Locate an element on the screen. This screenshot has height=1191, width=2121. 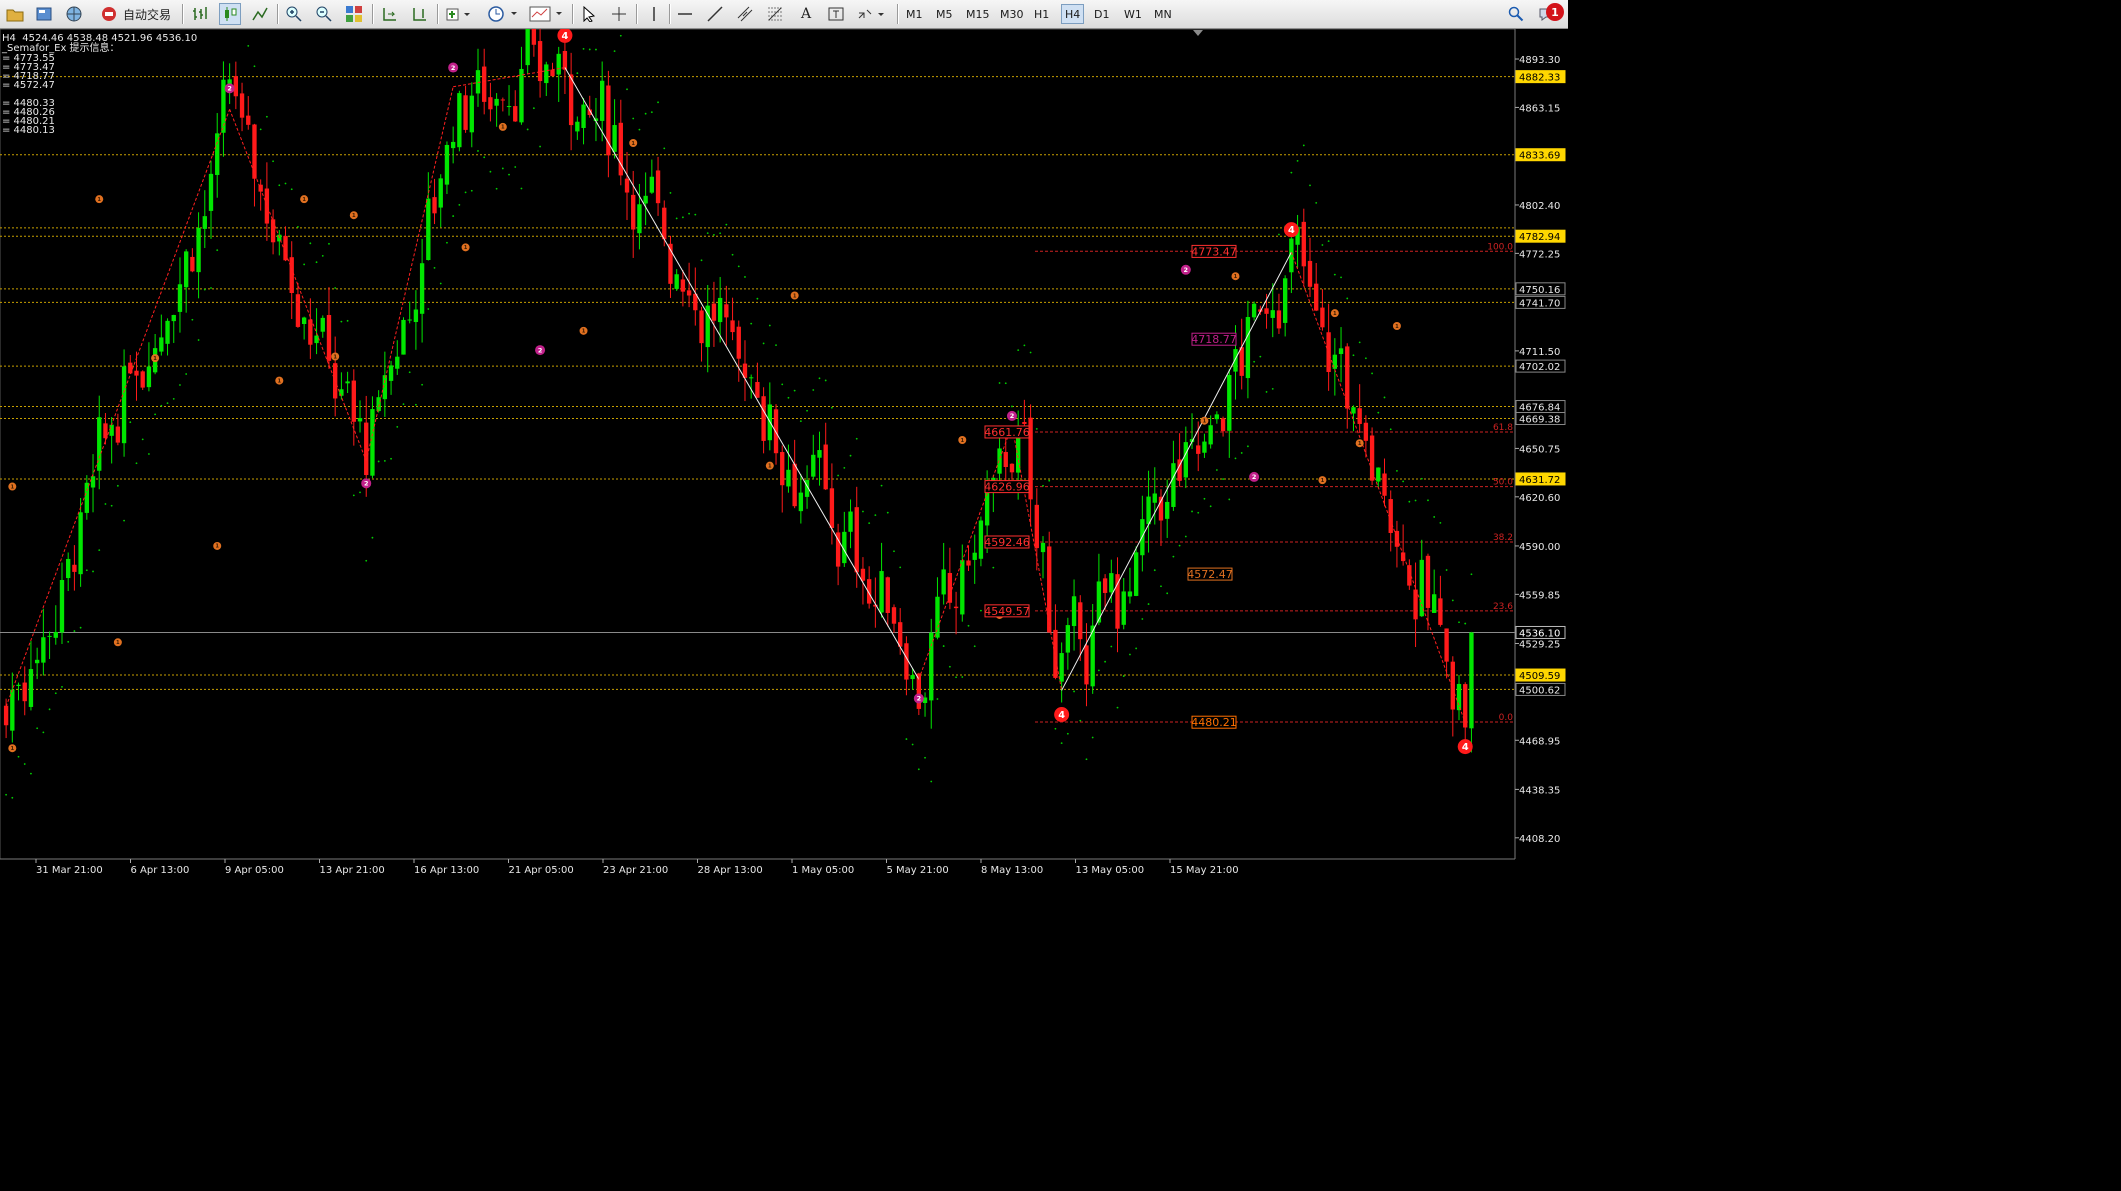
timeframe-m1: M1 is located at coordinates (914, 14).